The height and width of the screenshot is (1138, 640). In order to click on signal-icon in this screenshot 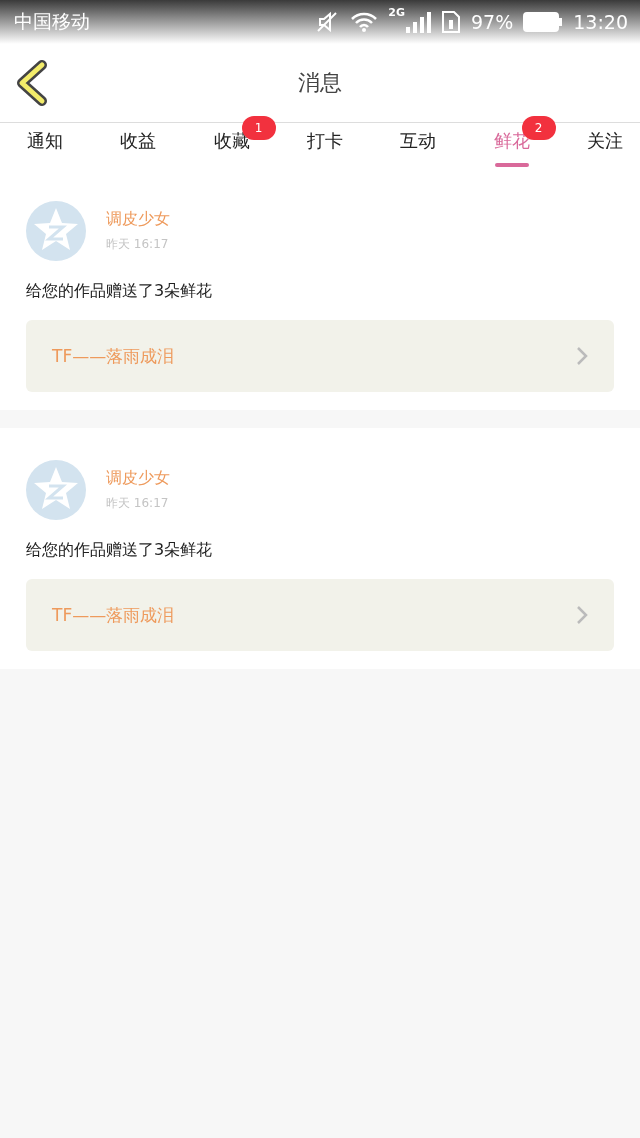, I will do `click(418, 22)`.